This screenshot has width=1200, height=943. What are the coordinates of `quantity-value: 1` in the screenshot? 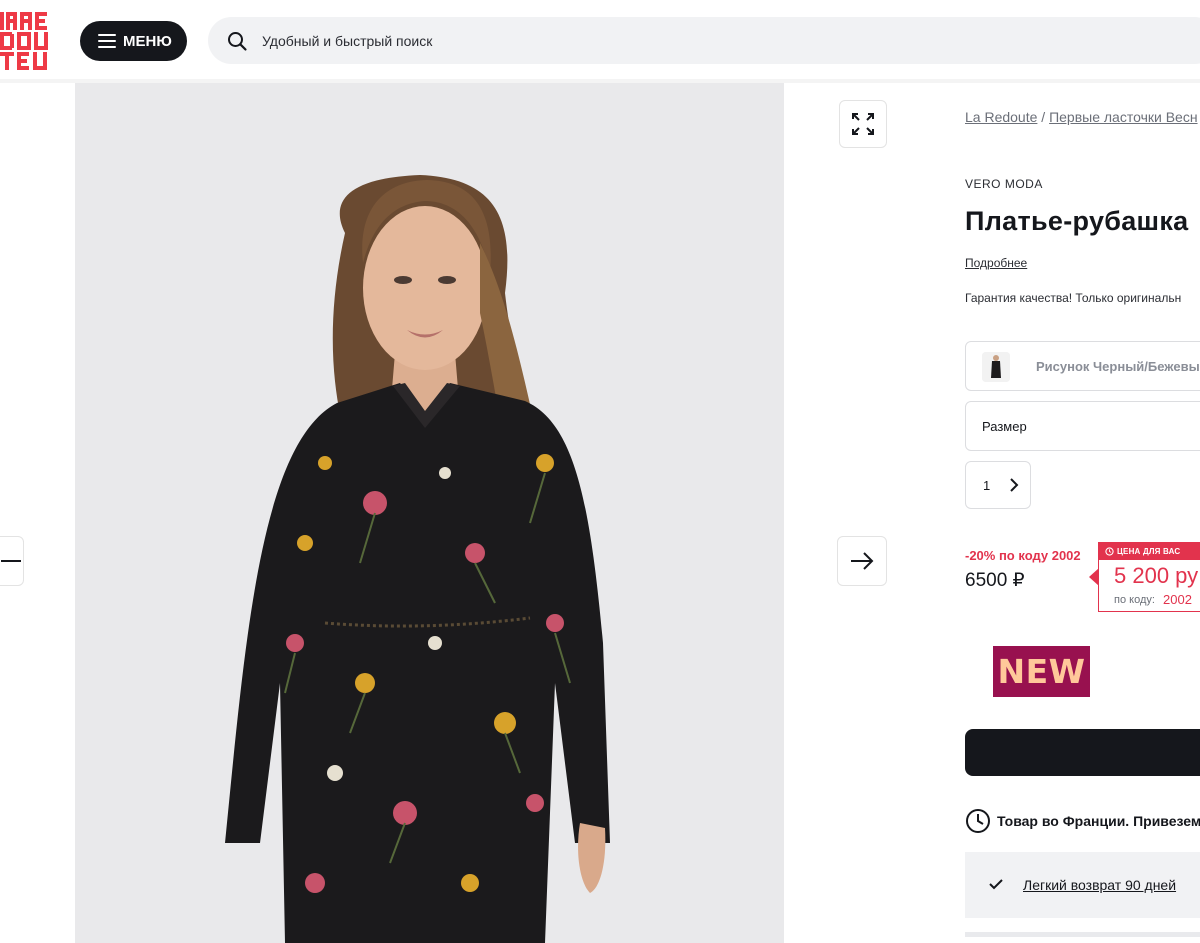 It's located at (987, 485).